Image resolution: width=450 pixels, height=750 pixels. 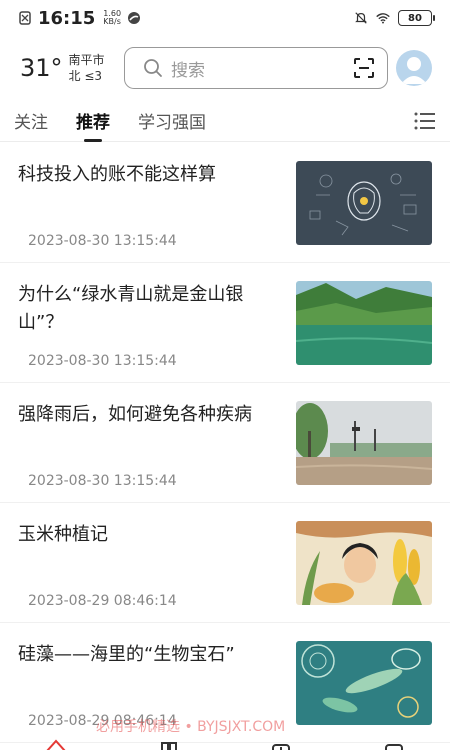 I want to click on wind-label: 北 ≤3, so click(x=85, y=76).